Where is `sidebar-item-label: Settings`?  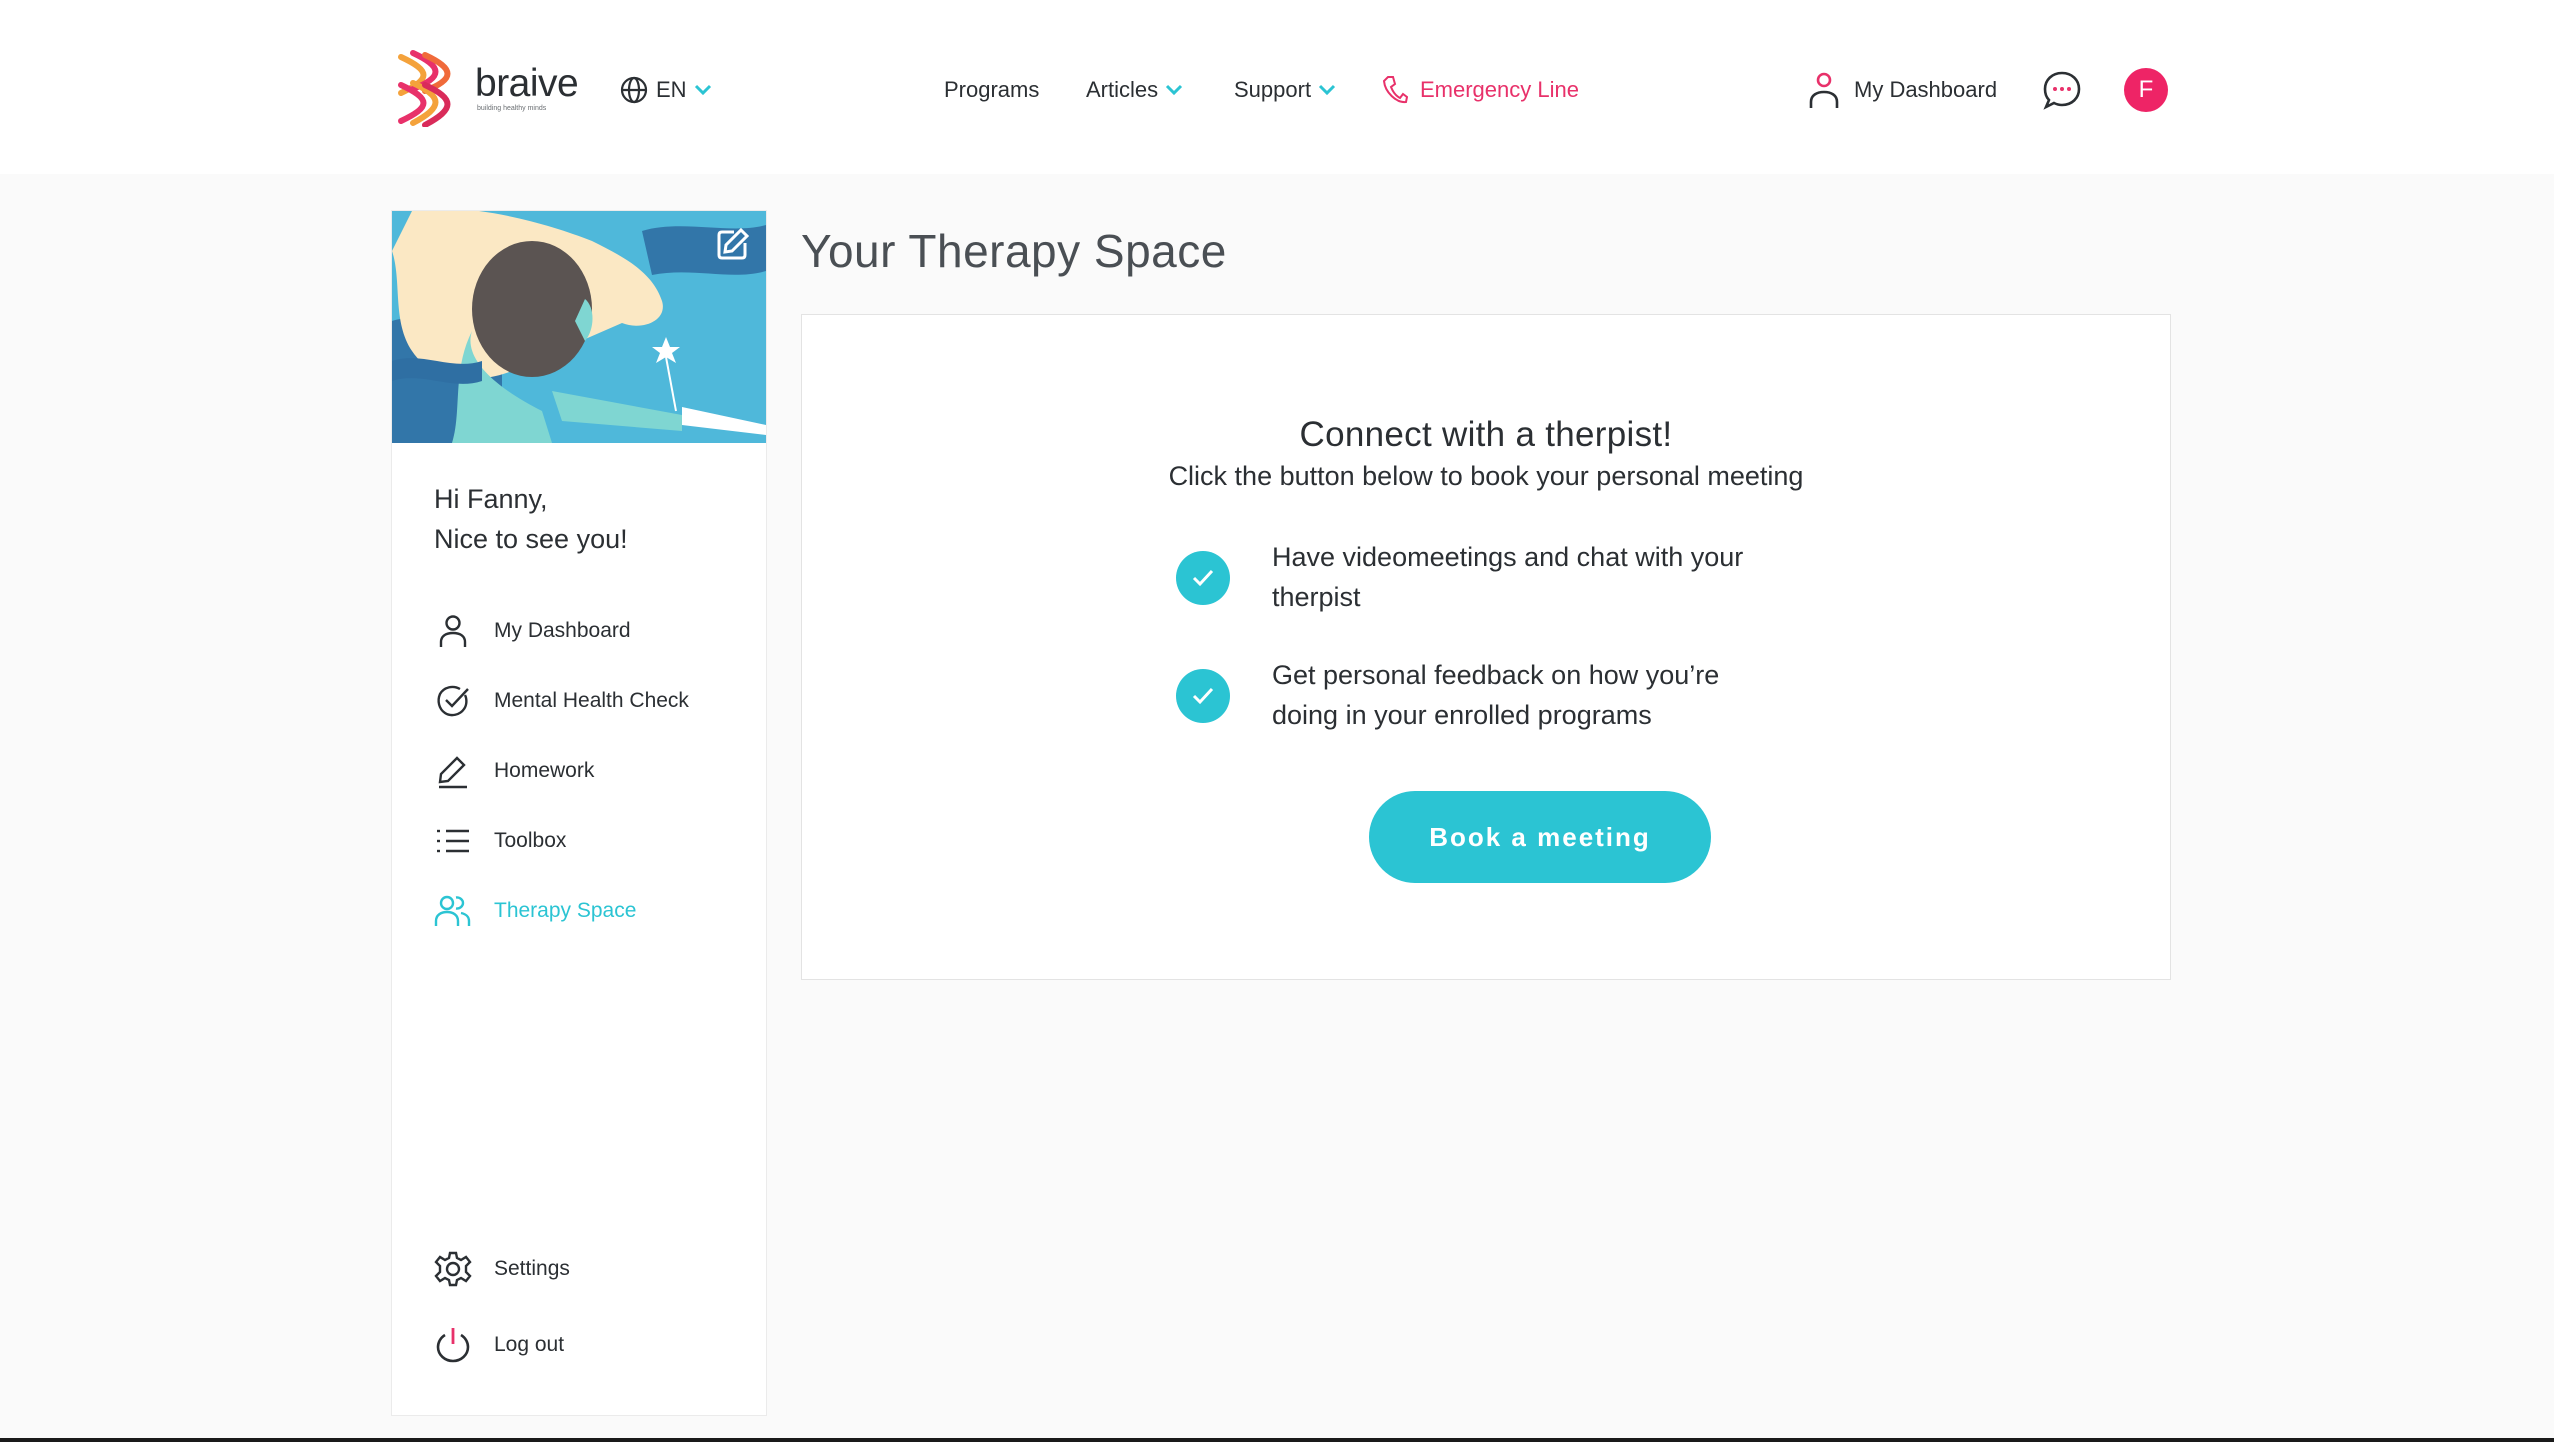
sidebar-item-label: Settings is located at coordinates (532, 1268).